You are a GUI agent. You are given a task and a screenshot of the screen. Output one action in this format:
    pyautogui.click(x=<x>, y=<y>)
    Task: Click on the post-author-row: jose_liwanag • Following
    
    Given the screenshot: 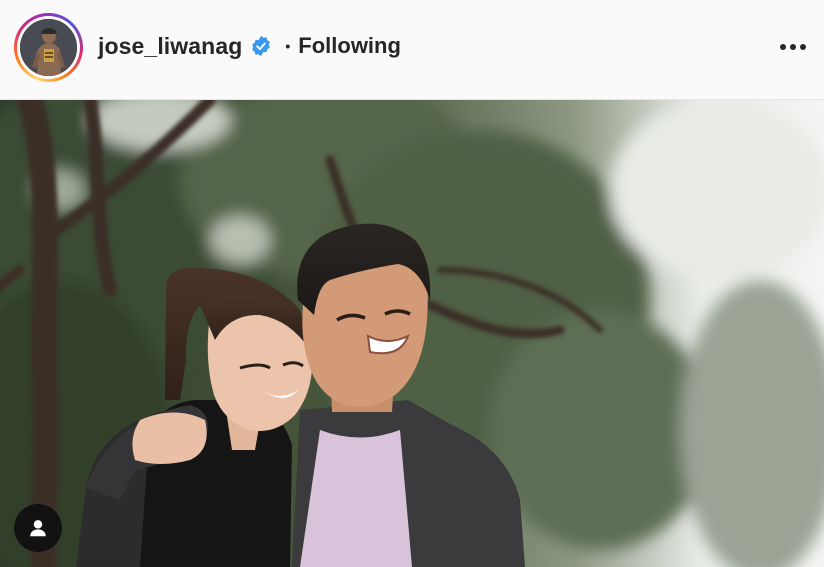 What is the action you would take?
    pyautogui.click(x=249, y=46)
    